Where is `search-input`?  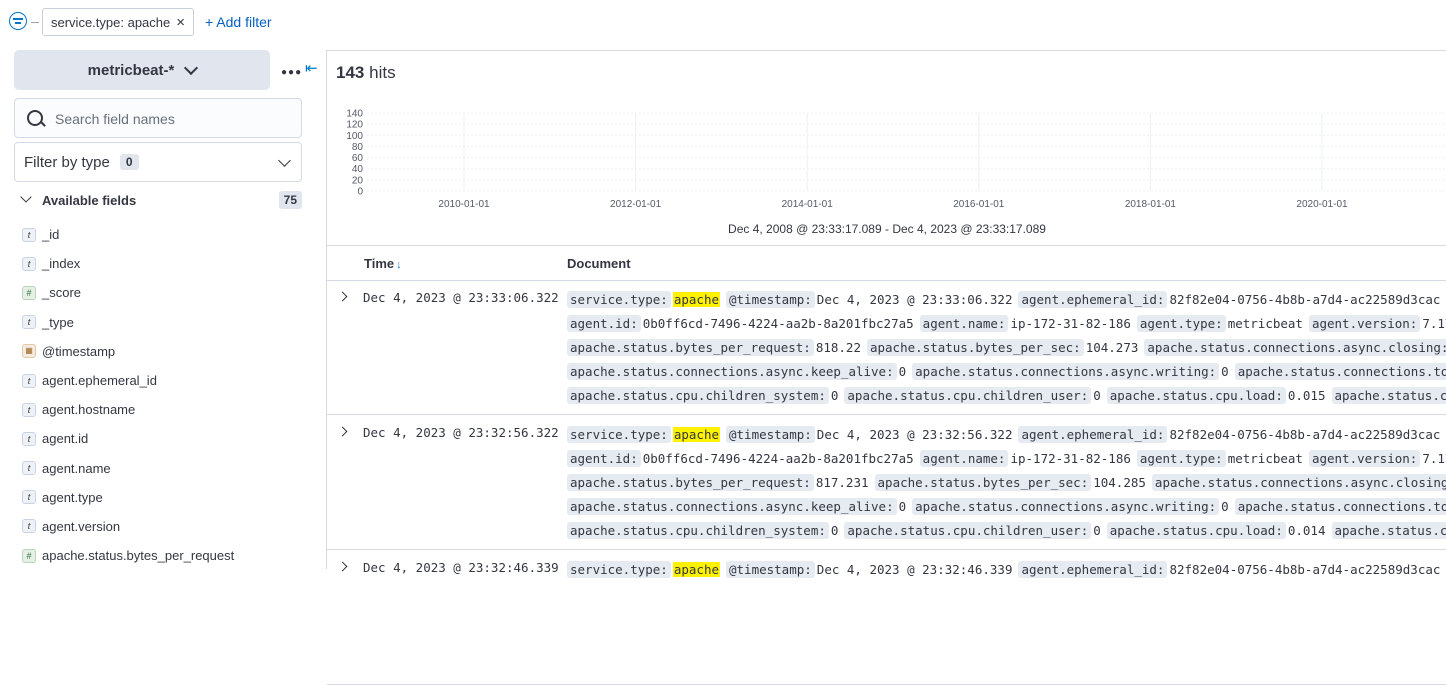
search-input is located at coordinates (175, 119).